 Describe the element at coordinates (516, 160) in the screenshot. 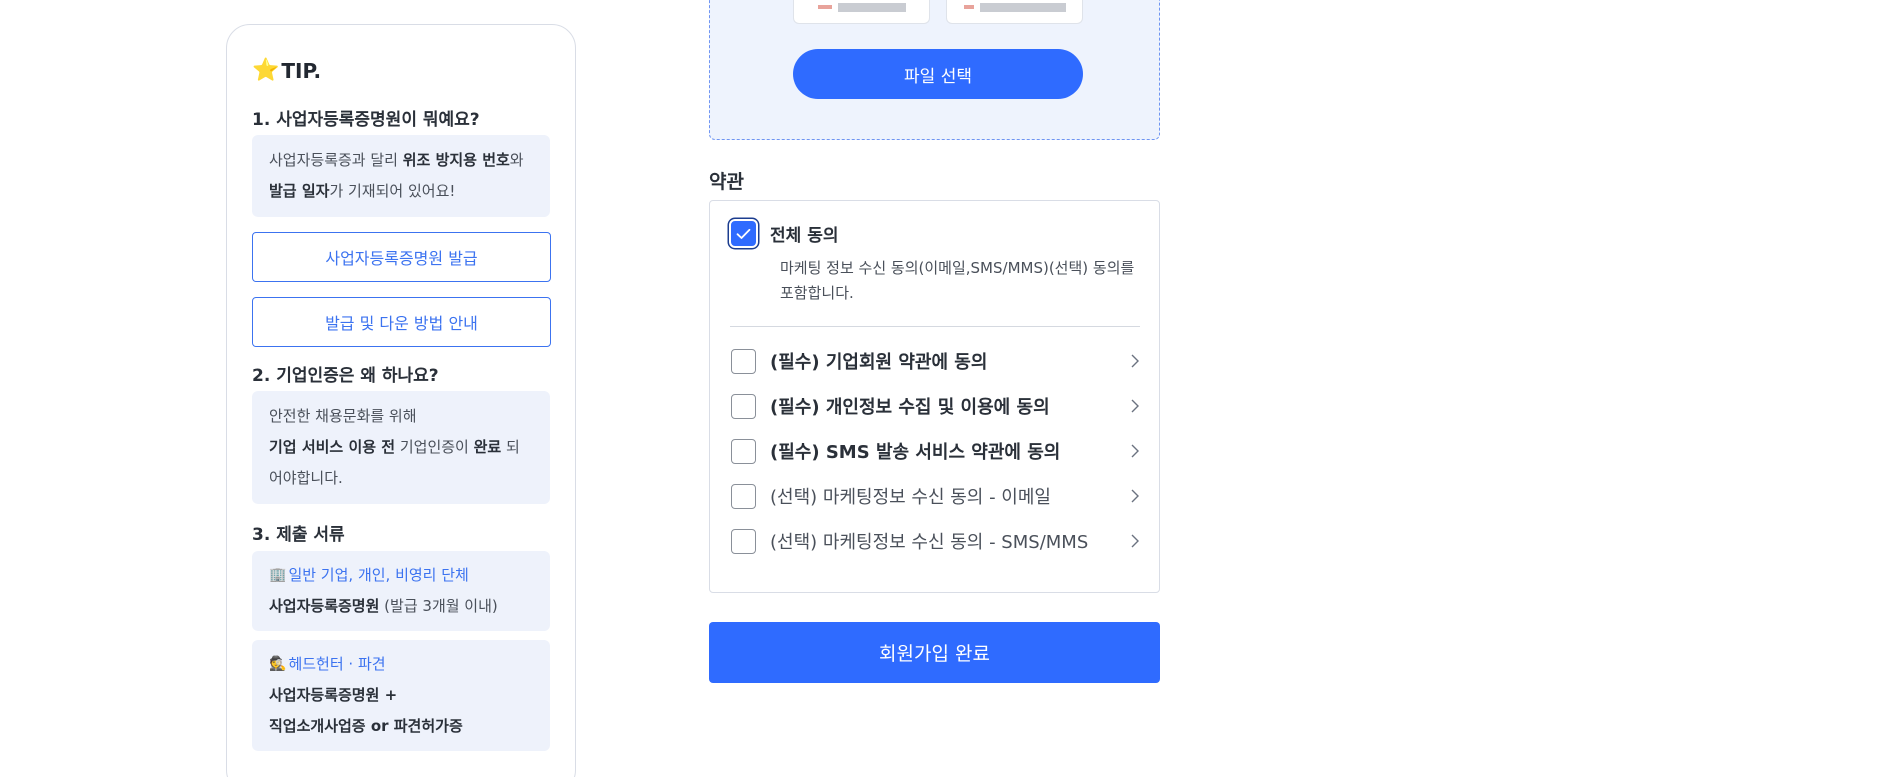

I see `tip-answer-1-text: 와` at that location.